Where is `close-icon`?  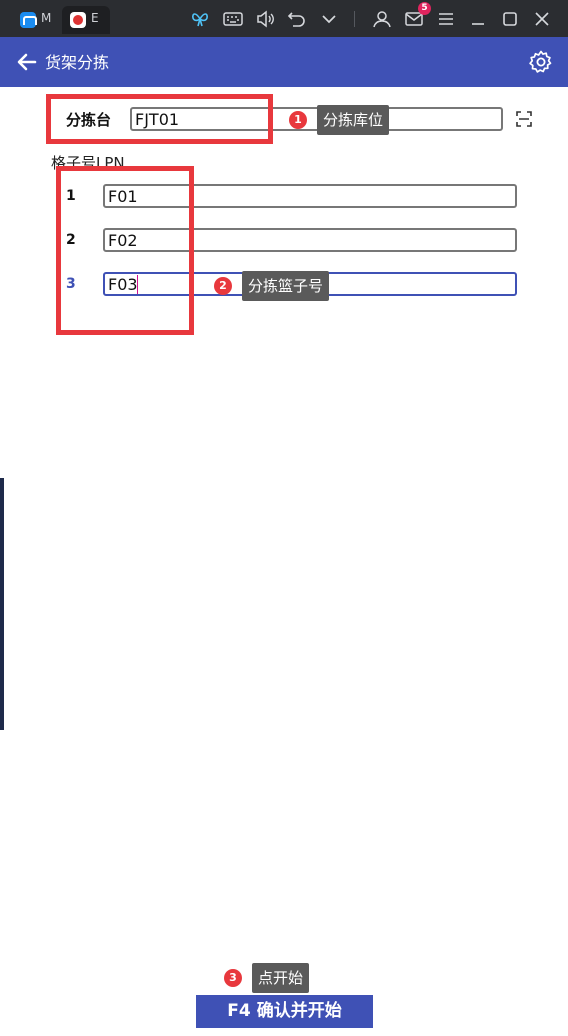 close-icon is located at coordinates (542, 19).